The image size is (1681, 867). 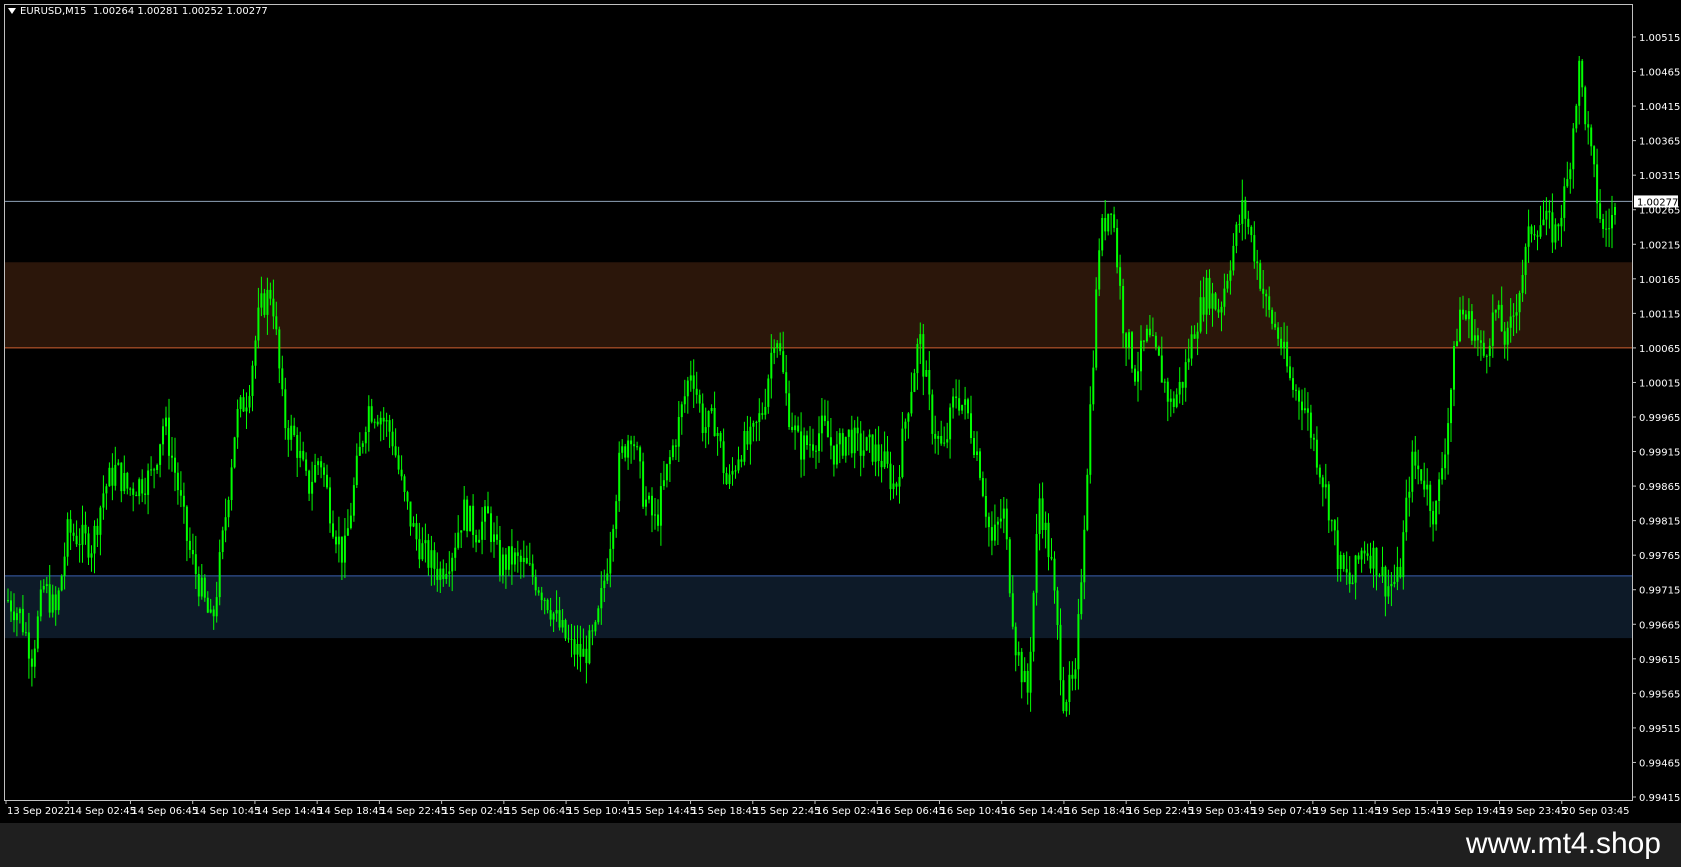 What do you see at coordinates (1036, 811) in the screenshot?
I see `x-tick-label: 16 Sep 14:45` at bounding box center [1036, 811].